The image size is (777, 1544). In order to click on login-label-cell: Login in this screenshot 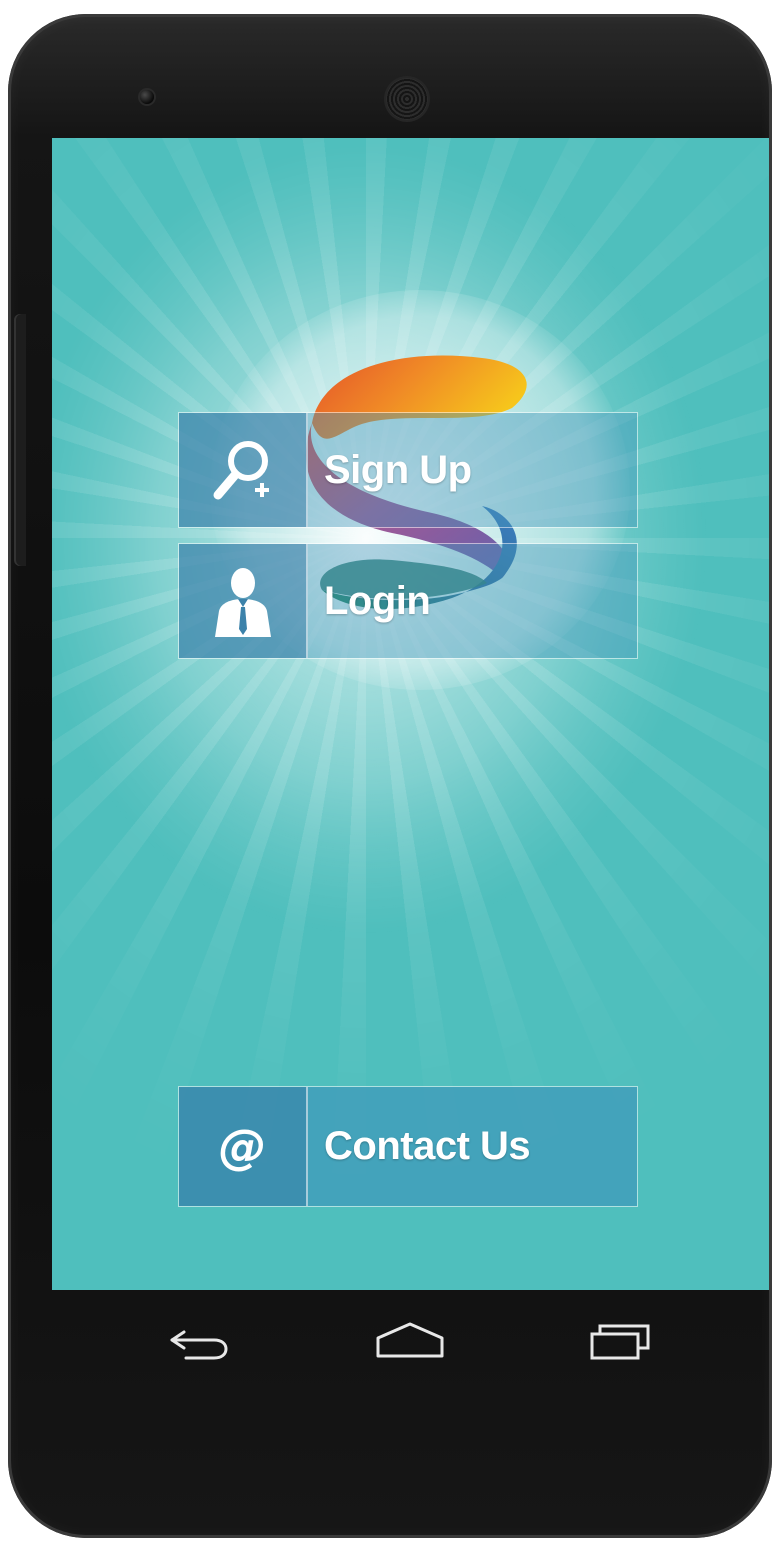, I will do `click(472, 601)`.